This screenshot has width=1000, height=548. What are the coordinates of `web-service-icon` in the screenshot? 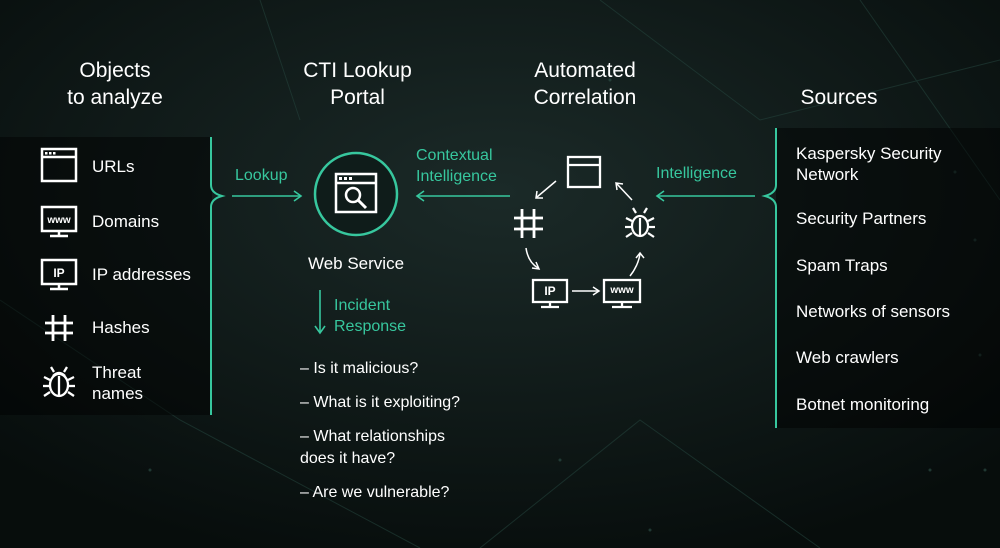 It's located at (356, 194).